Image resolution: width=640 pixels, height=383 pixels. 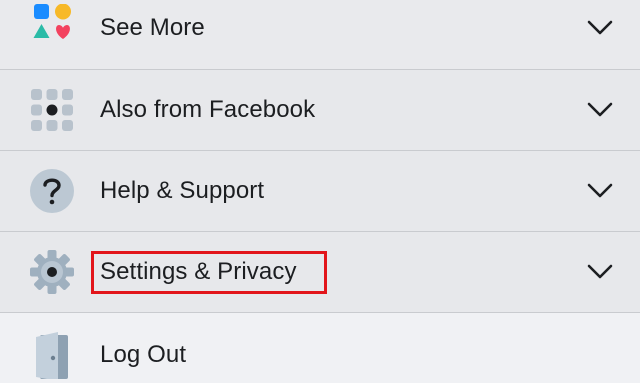 I want to click on door-icon, so click(x=52, y=355).